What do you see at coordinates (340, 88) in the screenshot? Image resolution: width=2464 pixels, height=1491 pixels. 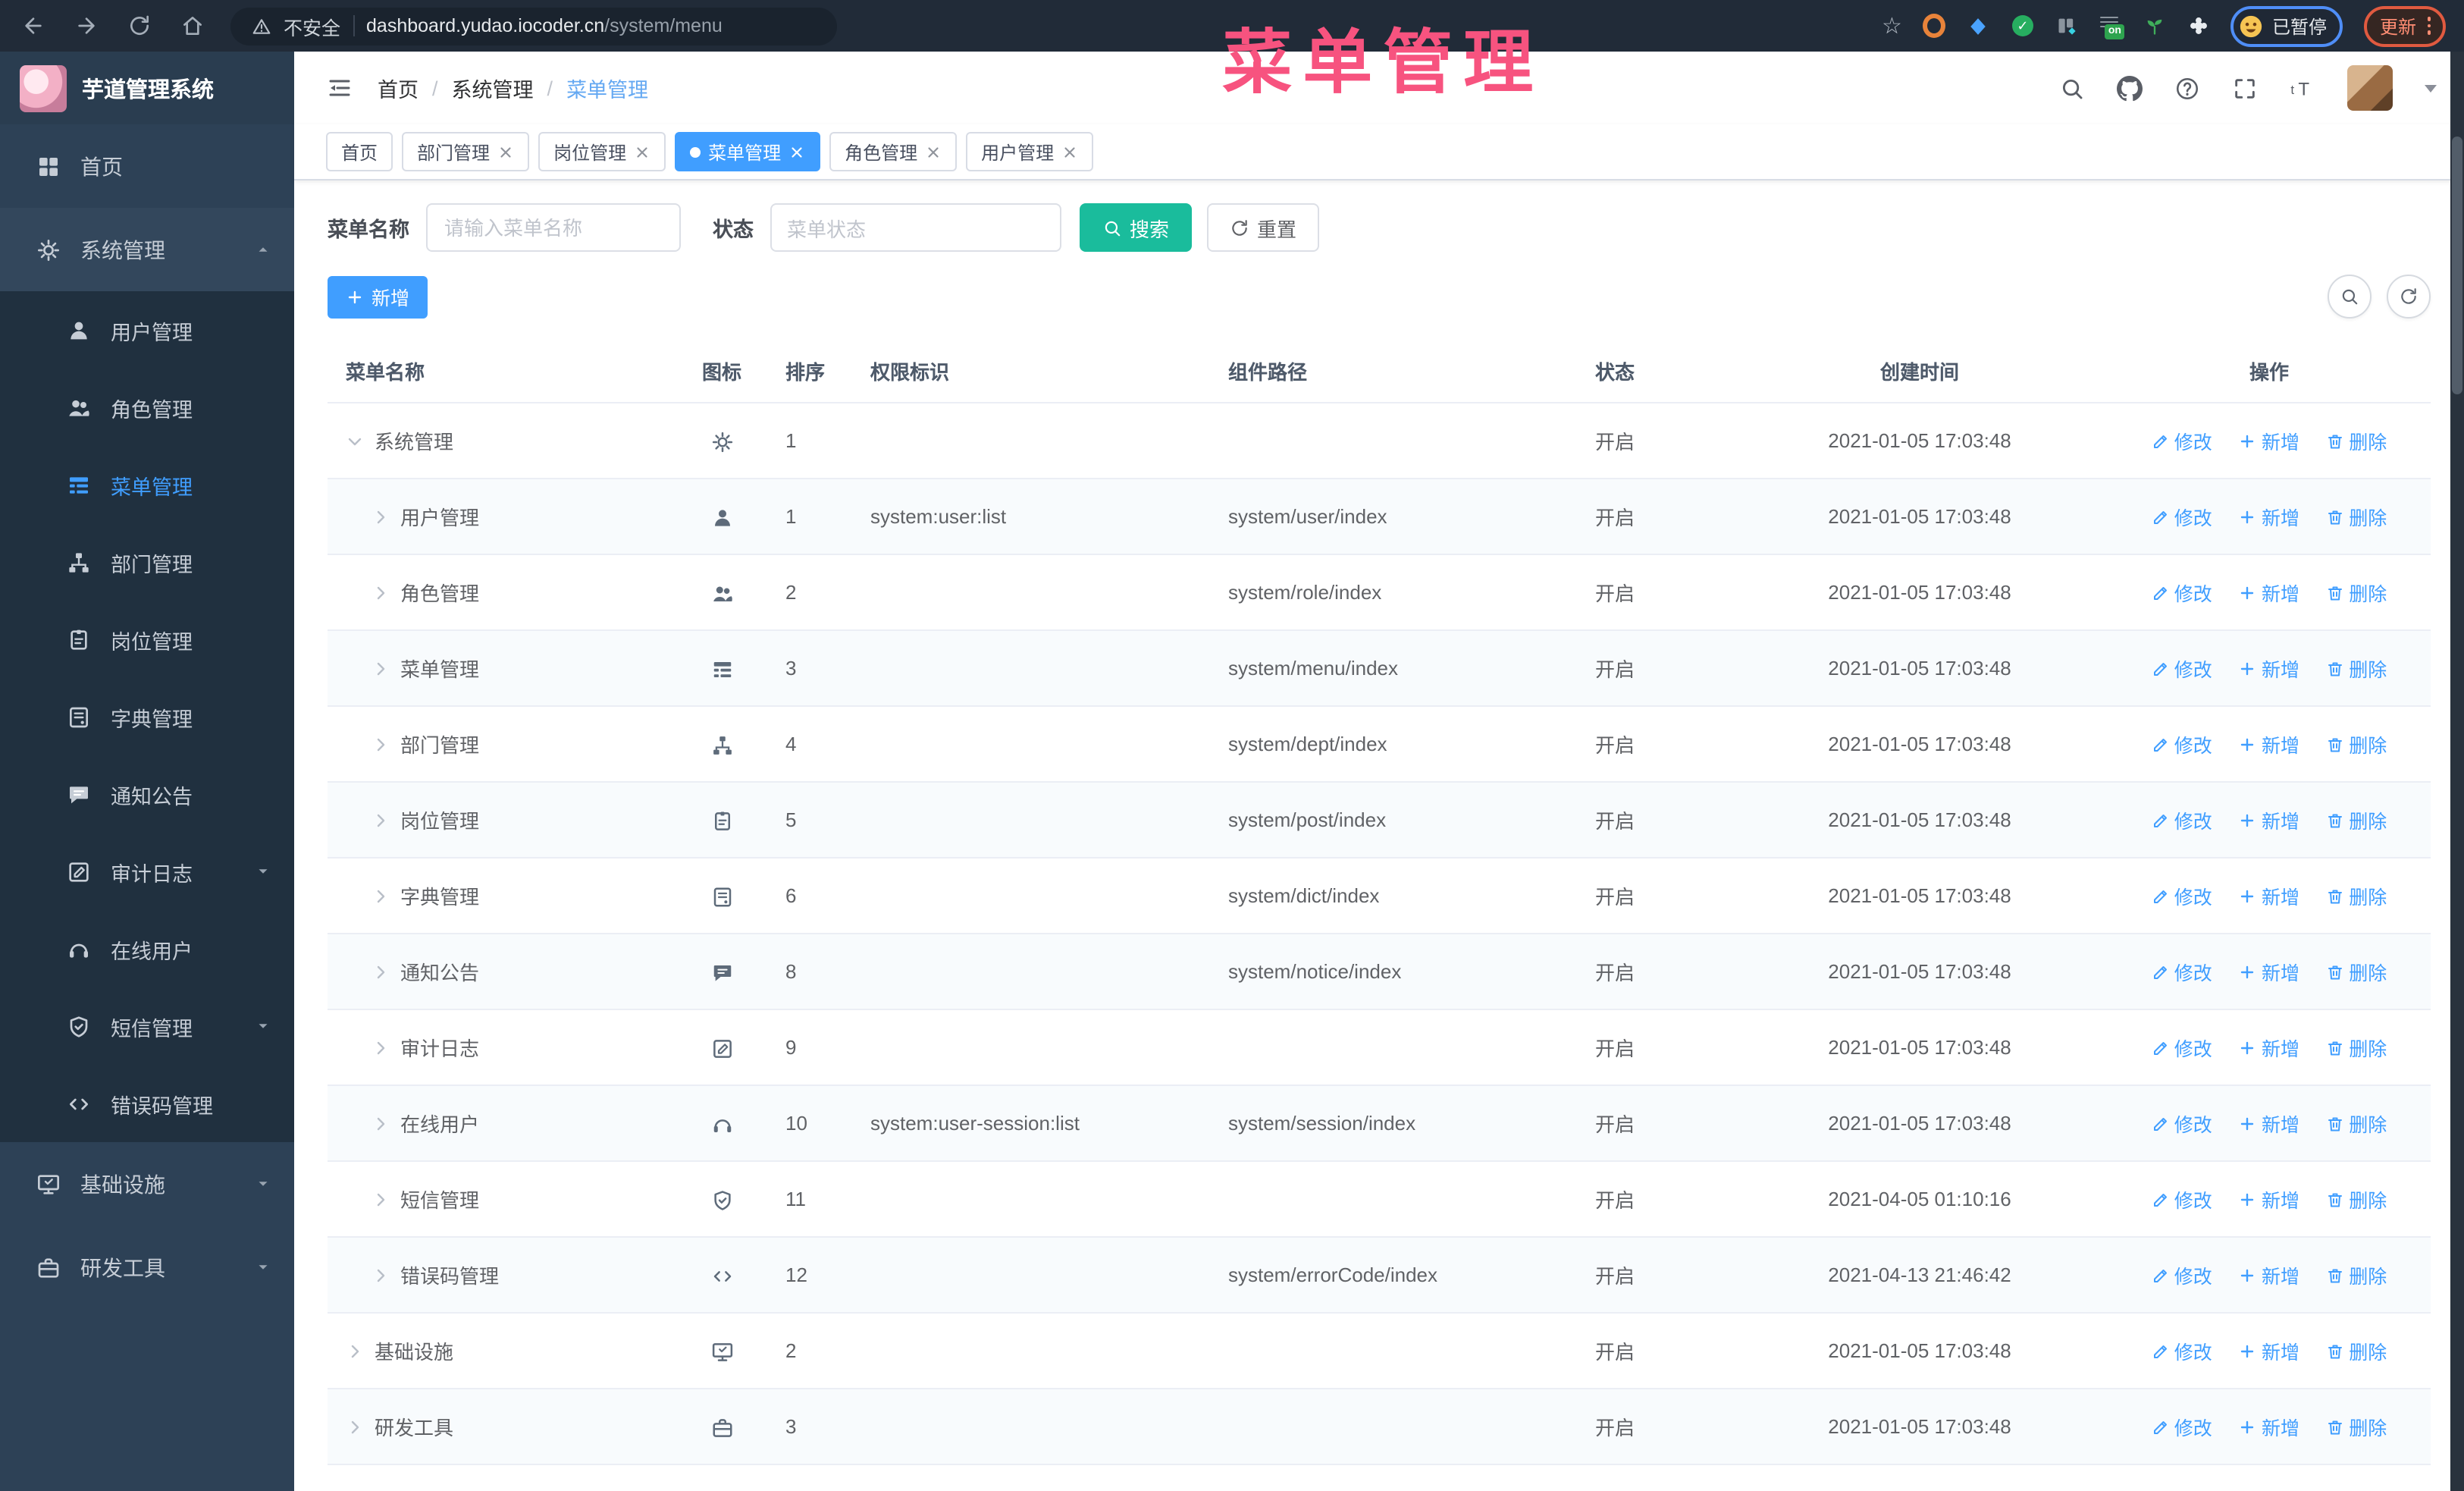 I see `sidebar-collapse-icon` at bounding box center [340, 88].